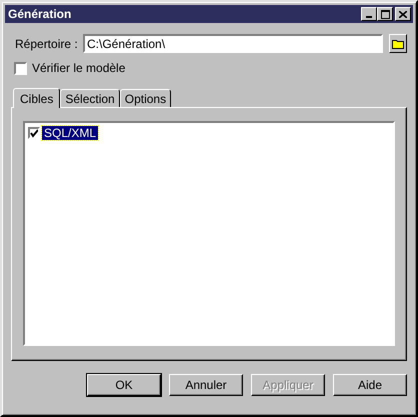 The image size is (418, 417). Describe the element at coordinates (20, 68) in the screenshot. I see `verify-checkbox` at that location.